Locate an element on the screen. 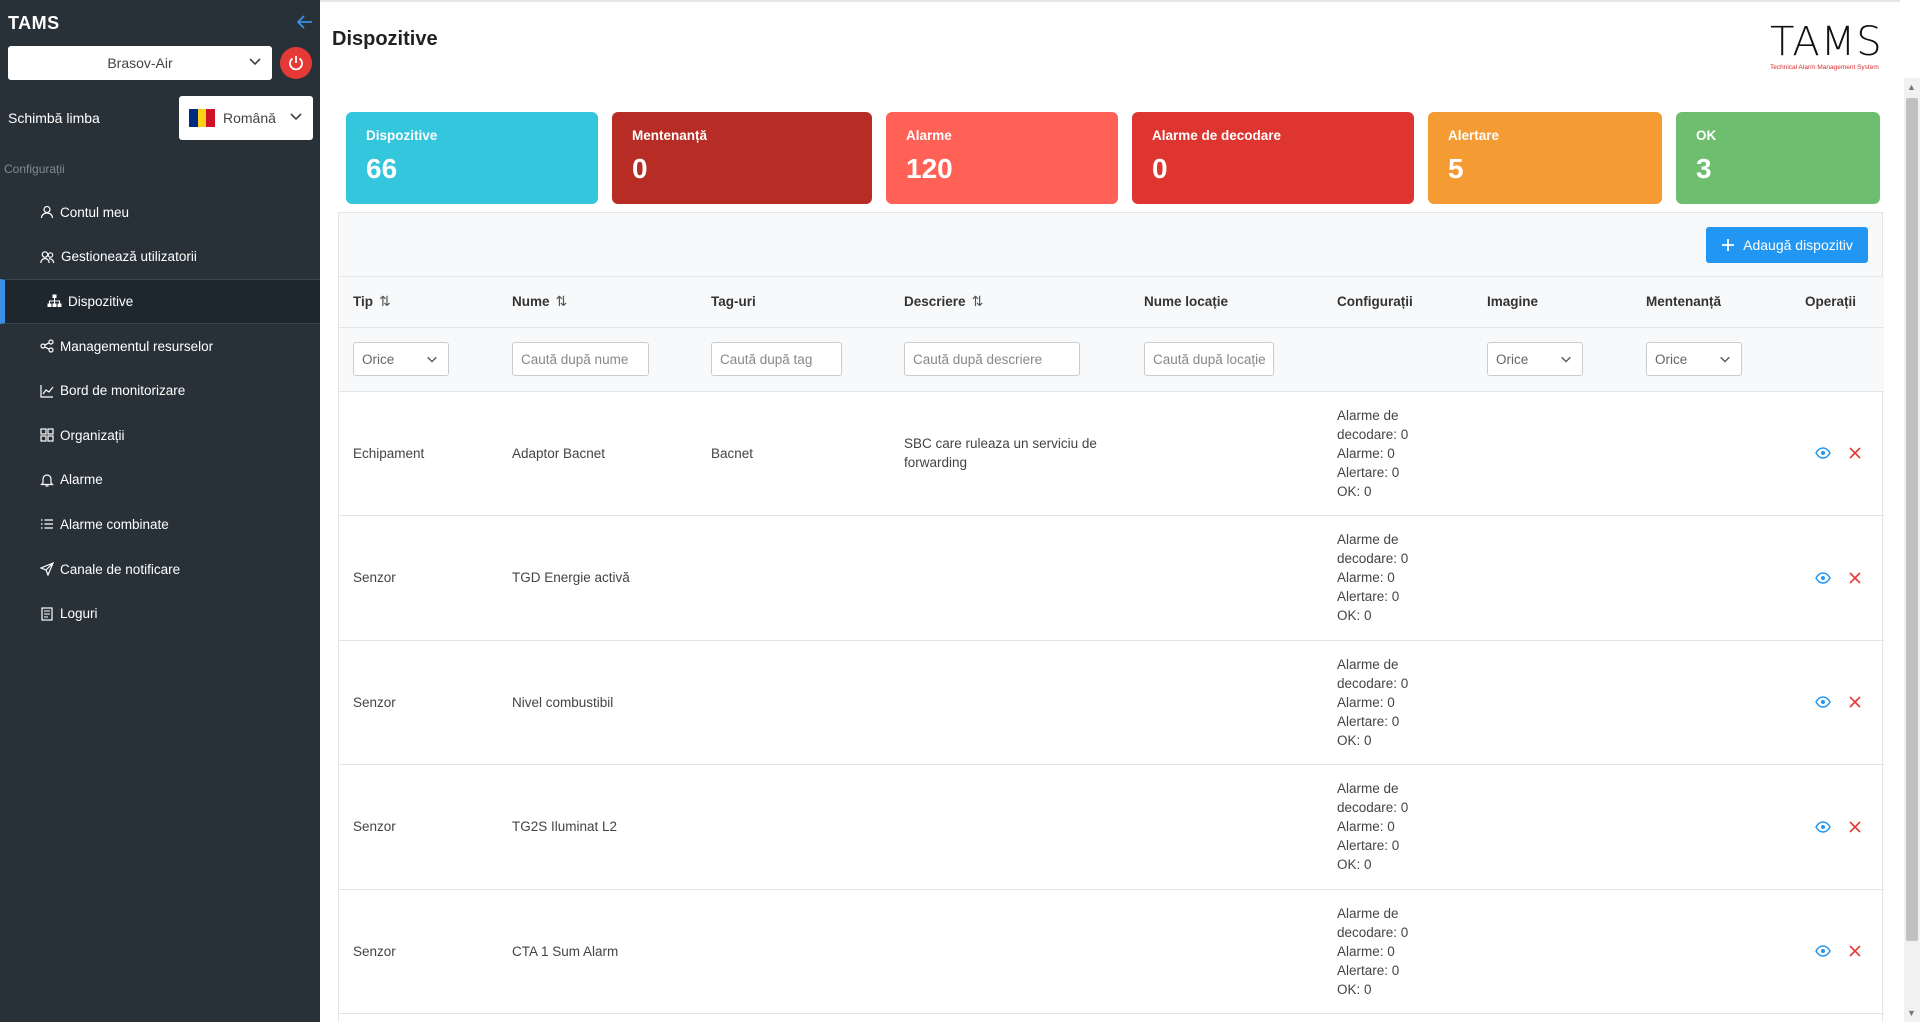 This screenshot has width=1920, height=1022. page-scrollbar: ▲ ▼ is located at coordinates (1912, 550).